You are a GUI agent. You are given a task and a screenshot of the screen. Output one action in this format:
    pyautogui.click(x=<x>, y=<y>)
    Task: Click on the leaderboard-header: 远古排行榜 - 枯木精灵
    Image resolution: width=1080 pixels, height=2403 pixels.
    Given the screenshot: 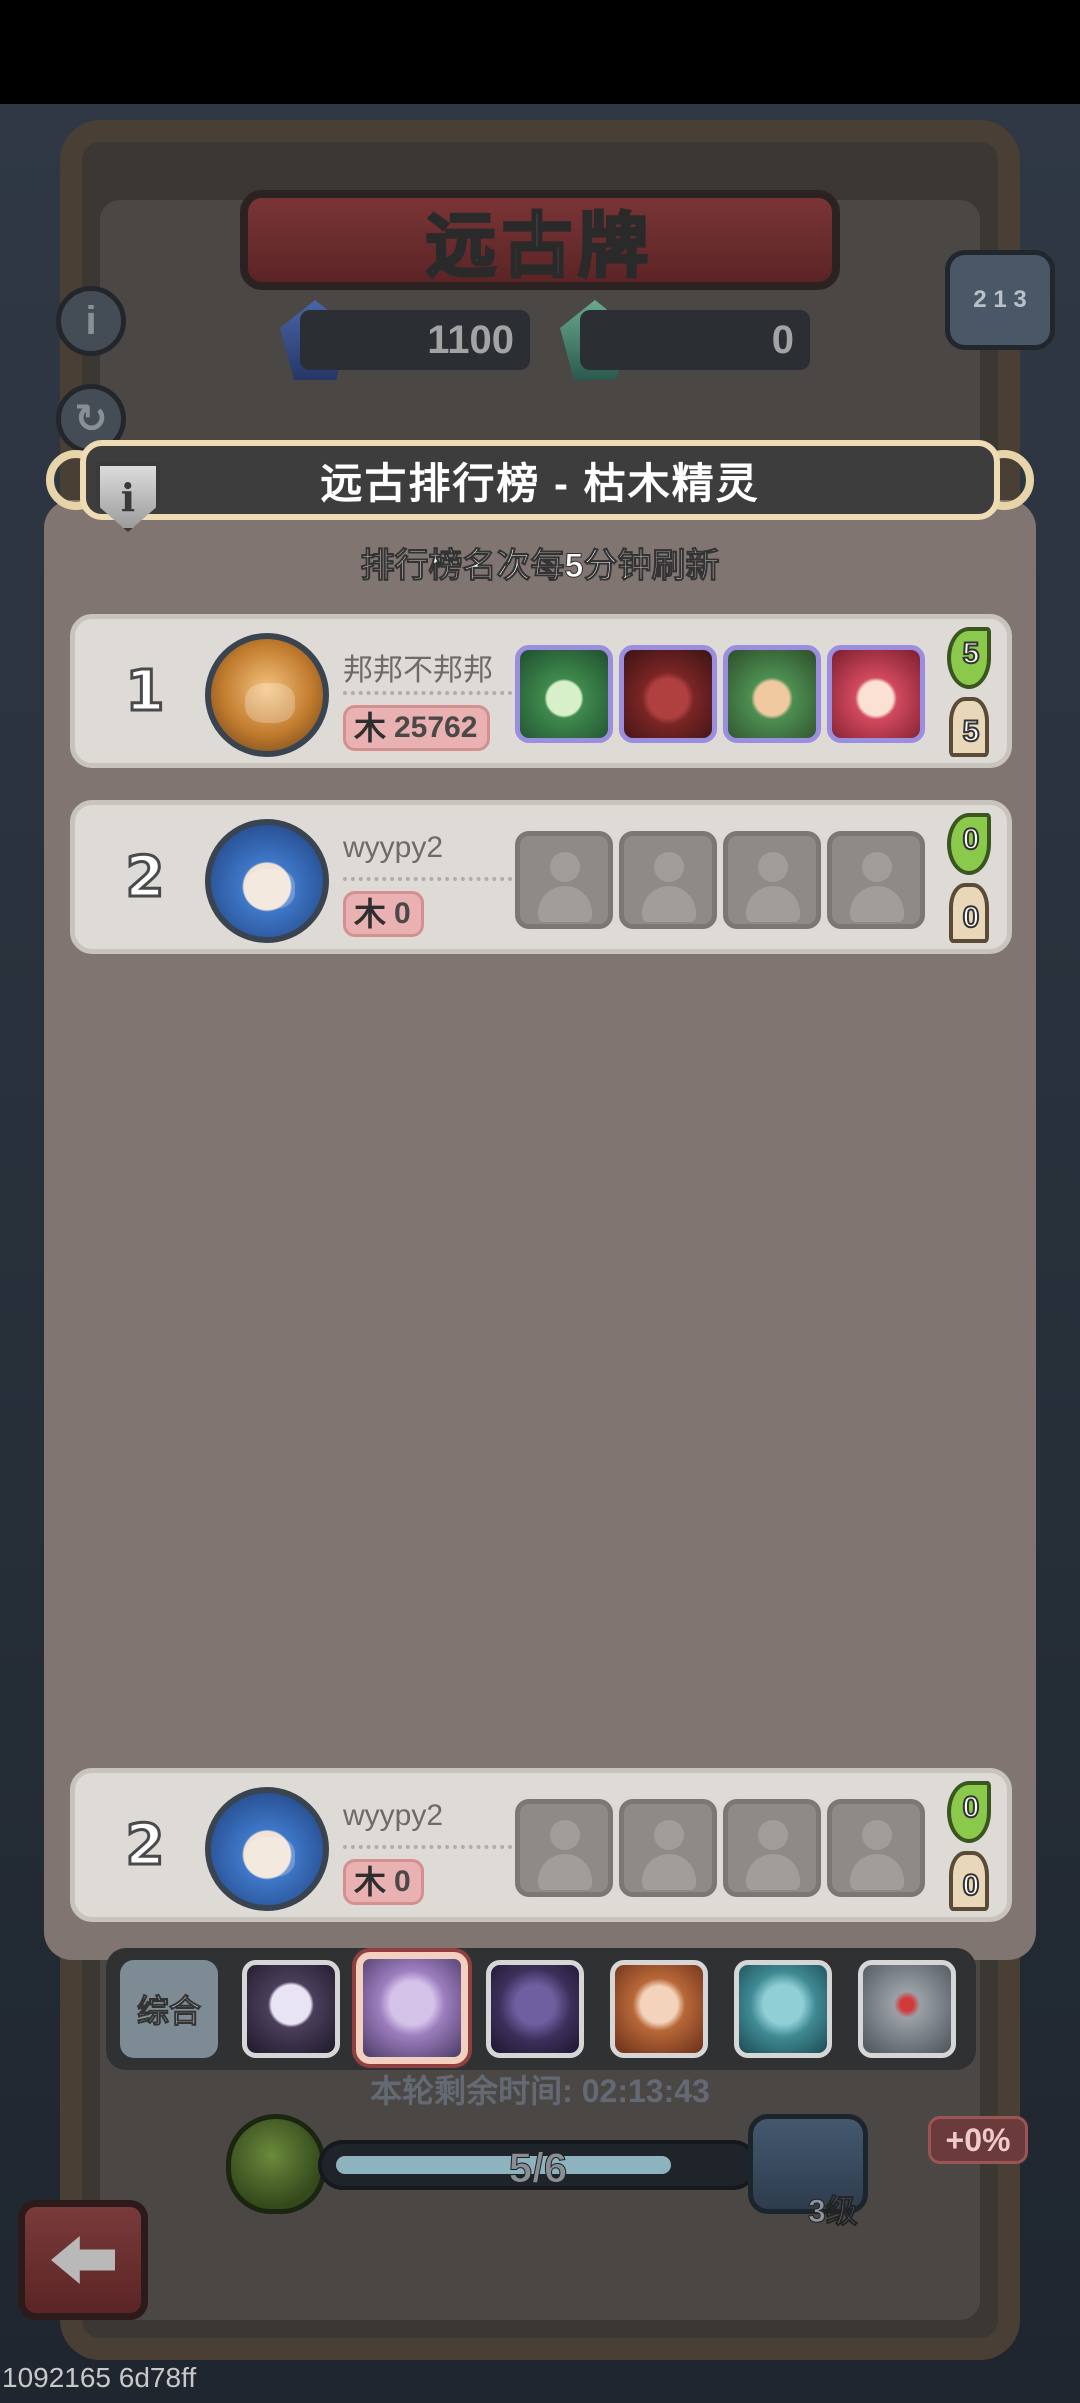 What is the action you would take?
    pyautogui.click(x=540, y=480)
    